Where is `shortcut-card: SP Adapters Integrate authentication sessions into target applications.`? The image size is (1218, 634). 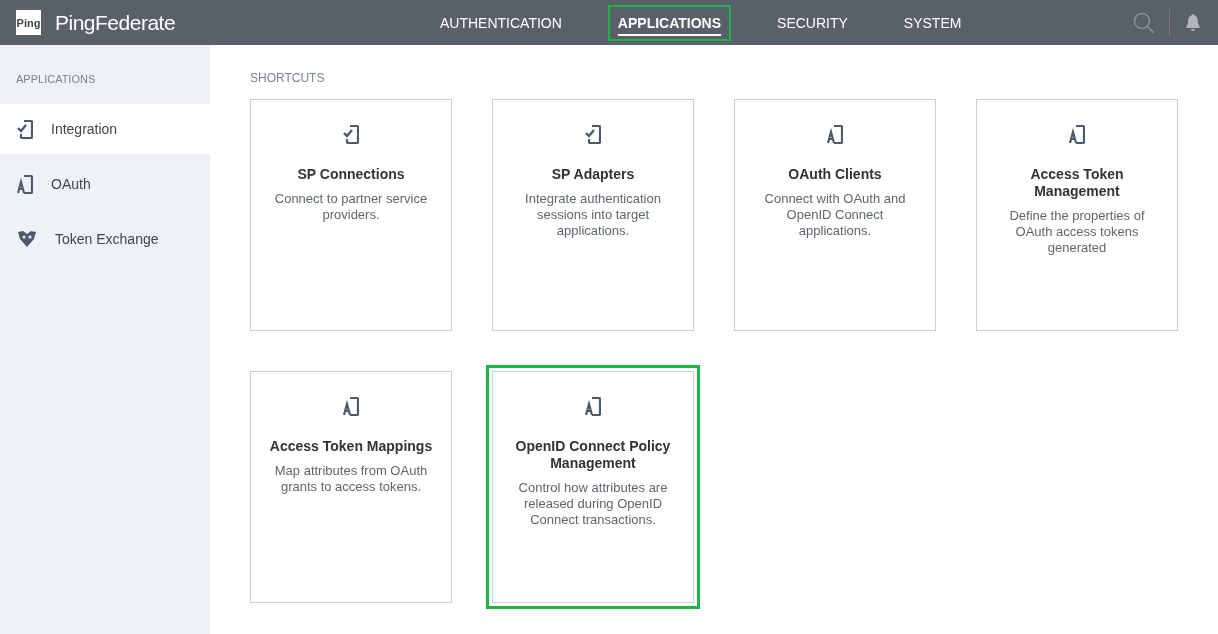 shortcut-card: SP Adapters Integrate authentication sessions into target applications. is located at coordinates (593, 215).